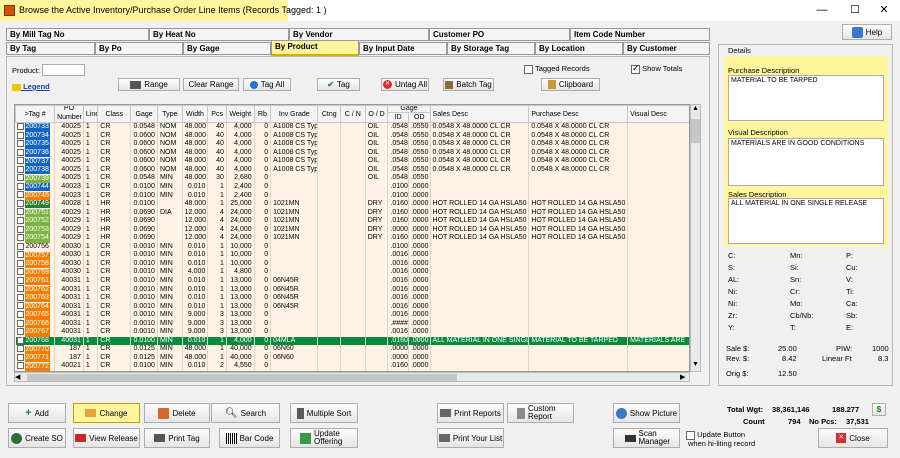  I want to click on tab-by-storage-tag: By Storage Tag, so click(491, 48).